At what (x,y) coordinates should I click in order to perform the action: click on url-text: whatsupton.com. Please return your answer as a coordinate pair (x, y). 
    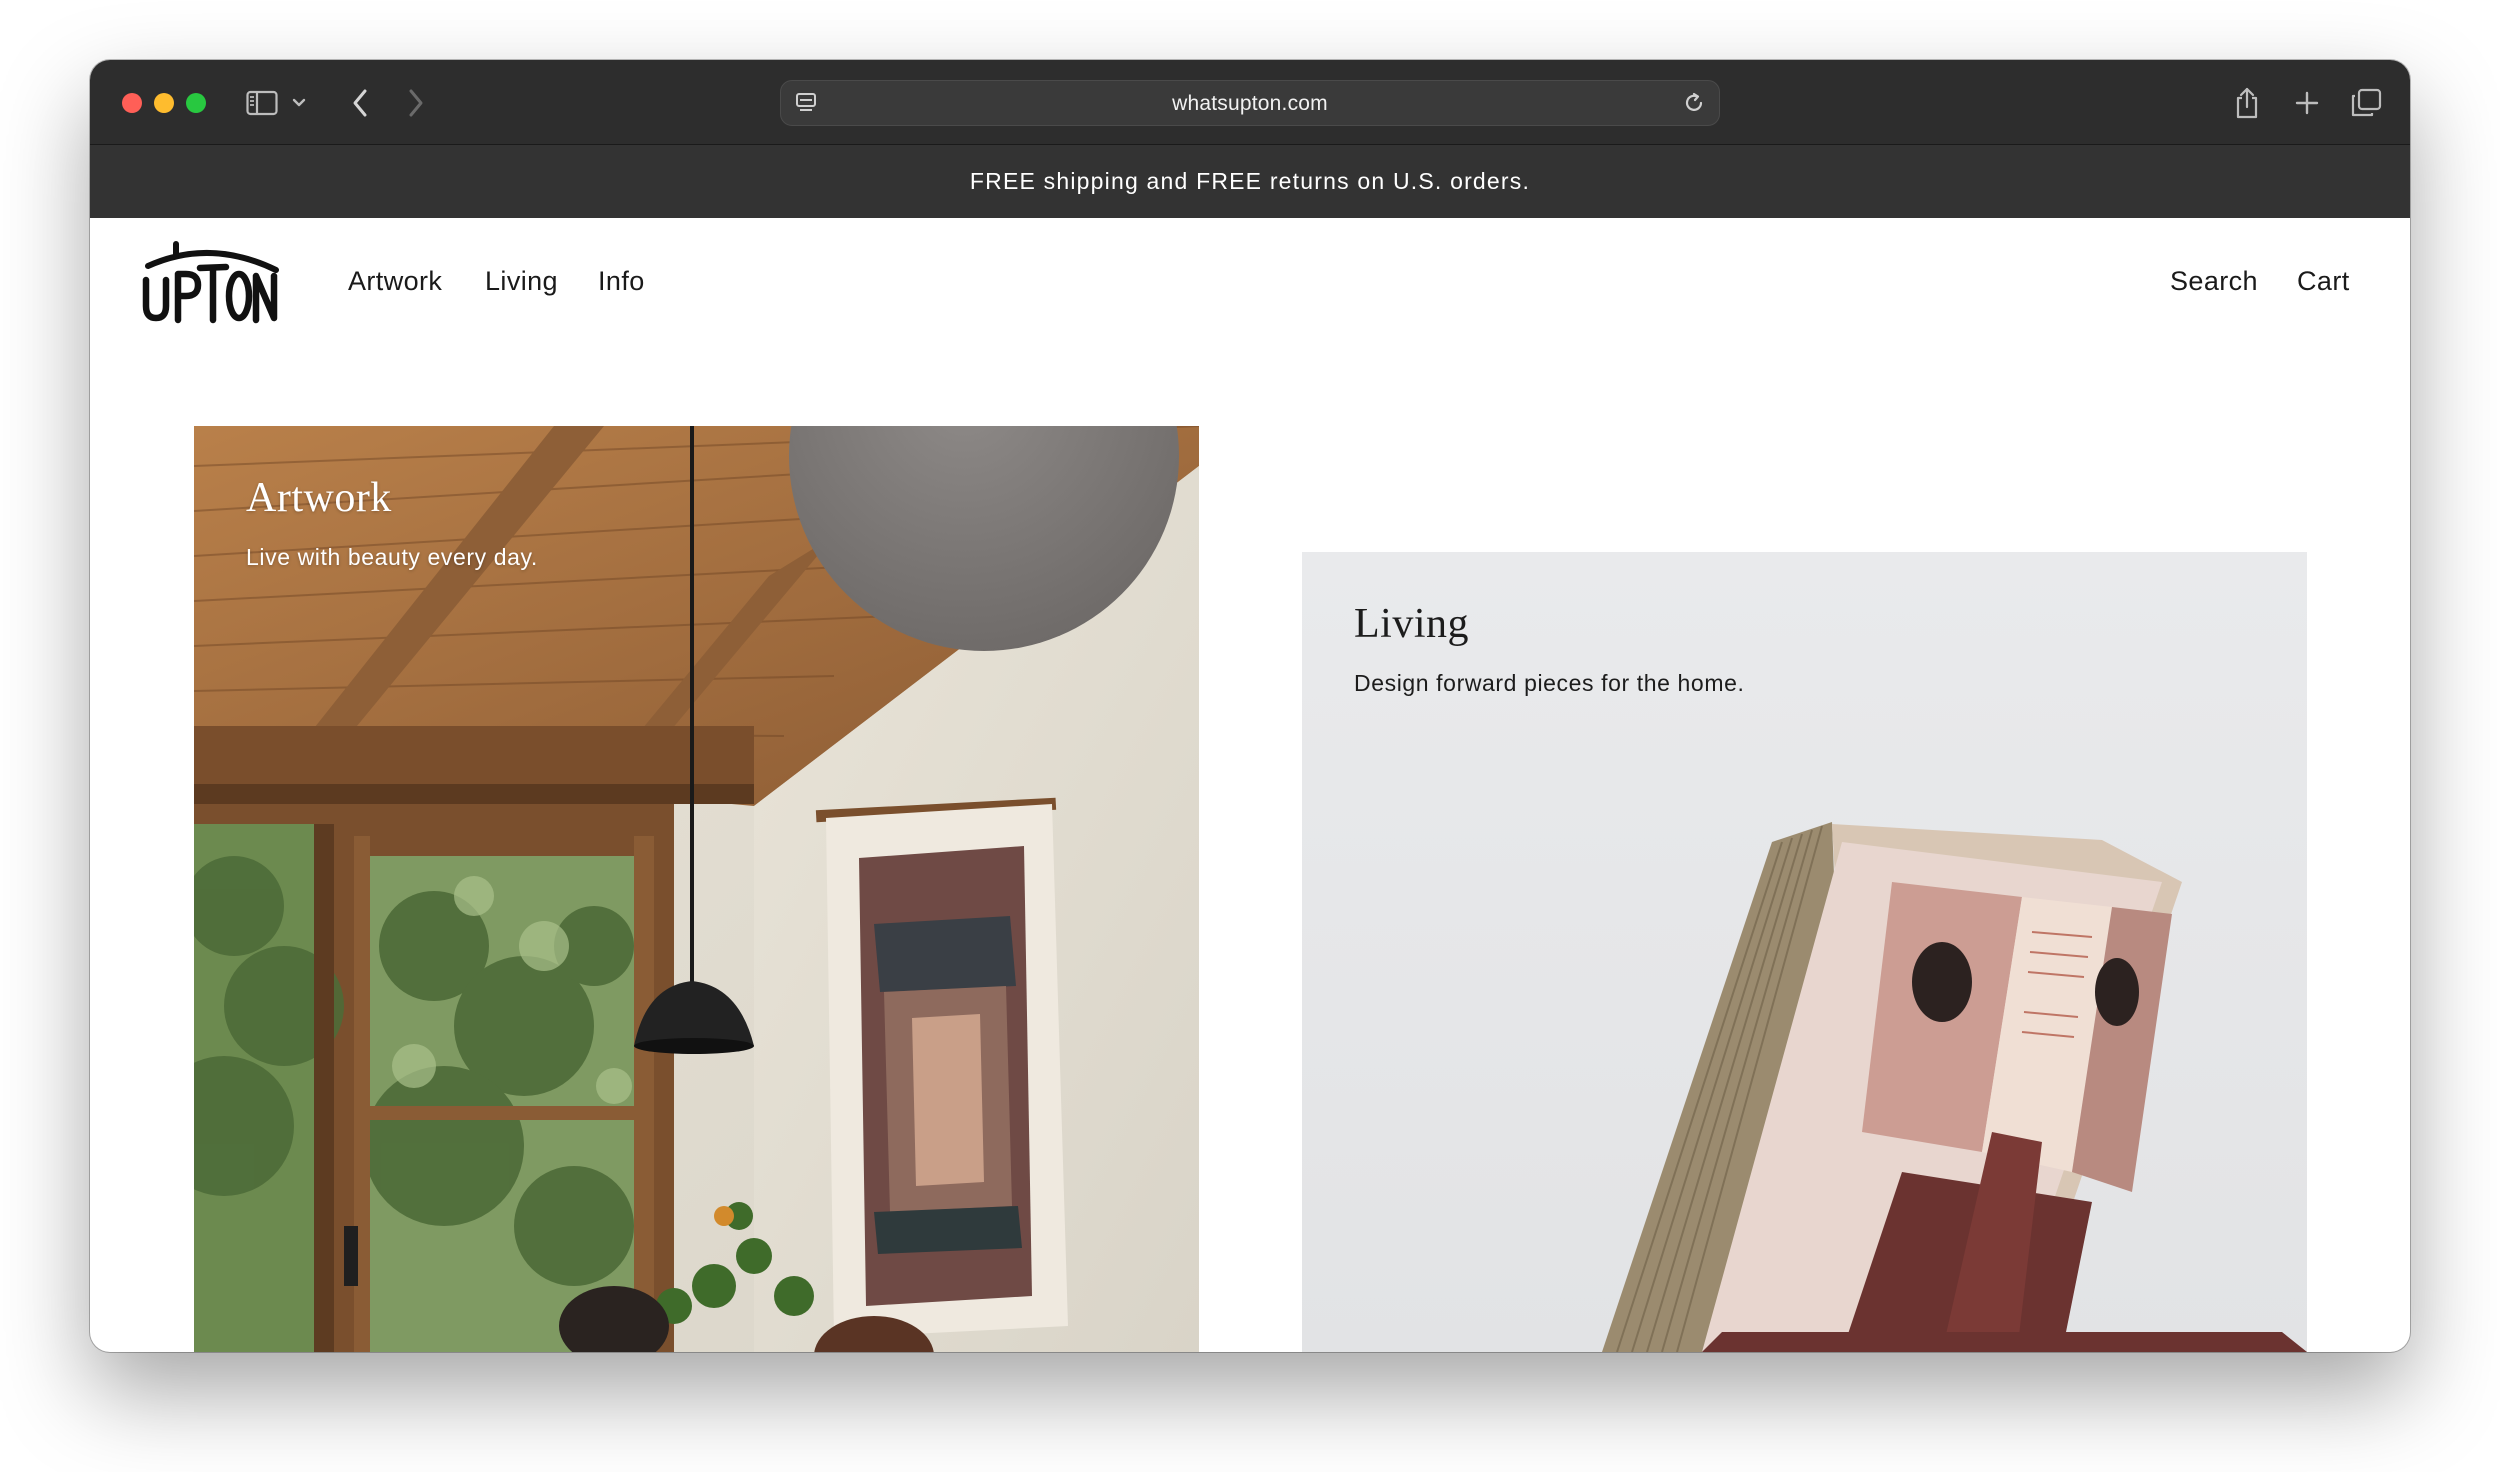
    Looking at the image, I should click on (1250, 104).